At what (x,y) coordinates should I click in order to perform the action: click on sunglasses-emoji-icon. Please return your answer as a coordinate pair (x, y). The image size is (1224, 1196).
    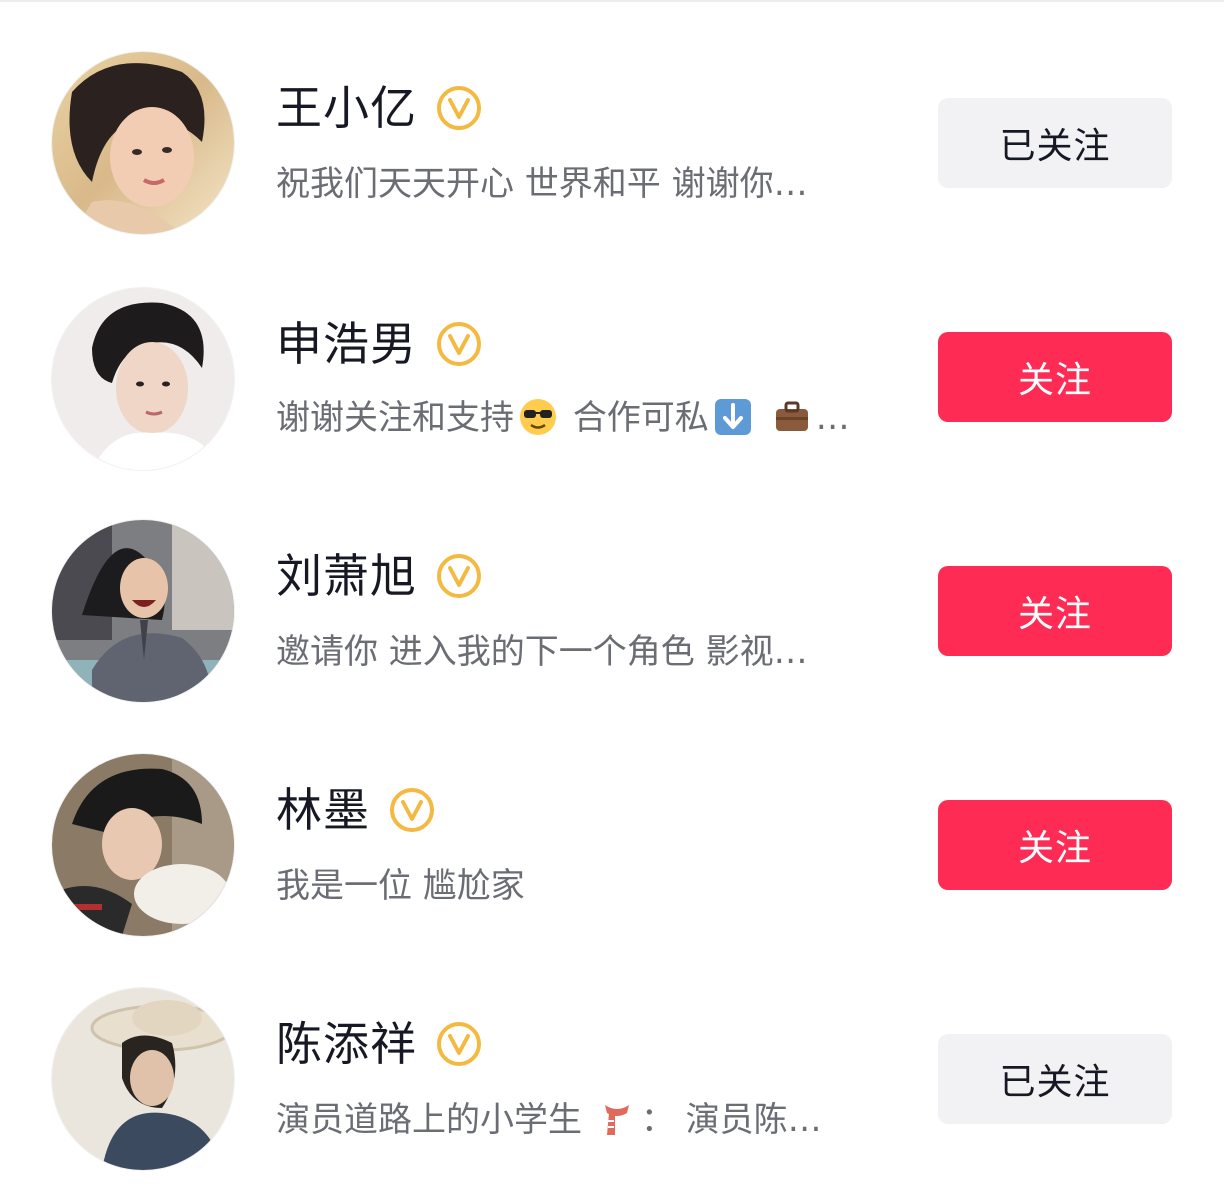
    Looking at the image, I should click on (538, 417).